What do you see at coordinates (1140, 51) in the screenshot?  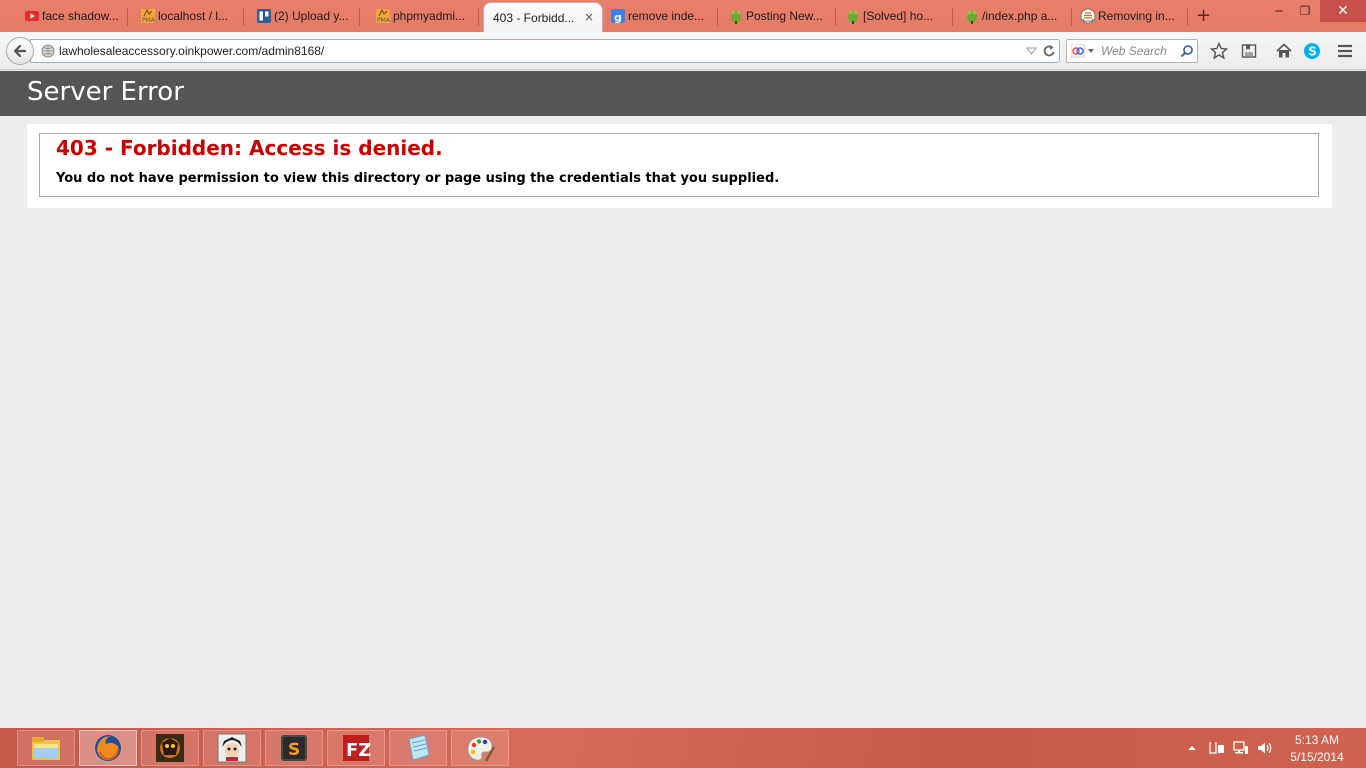 I see `search-input` at bounding box center [1140, 51].